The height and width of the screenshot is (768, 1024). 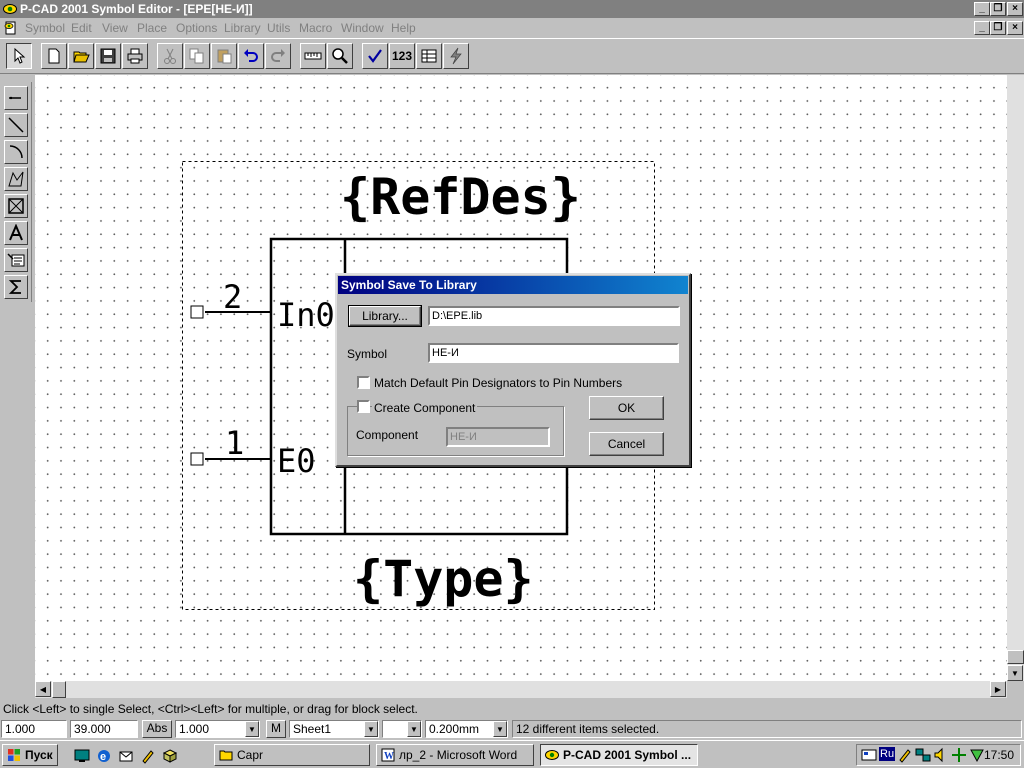 What do you see at coordinates (148, 756) in the screenshot?
I see `pencil-app-icon` at bounding box center [148, 756].